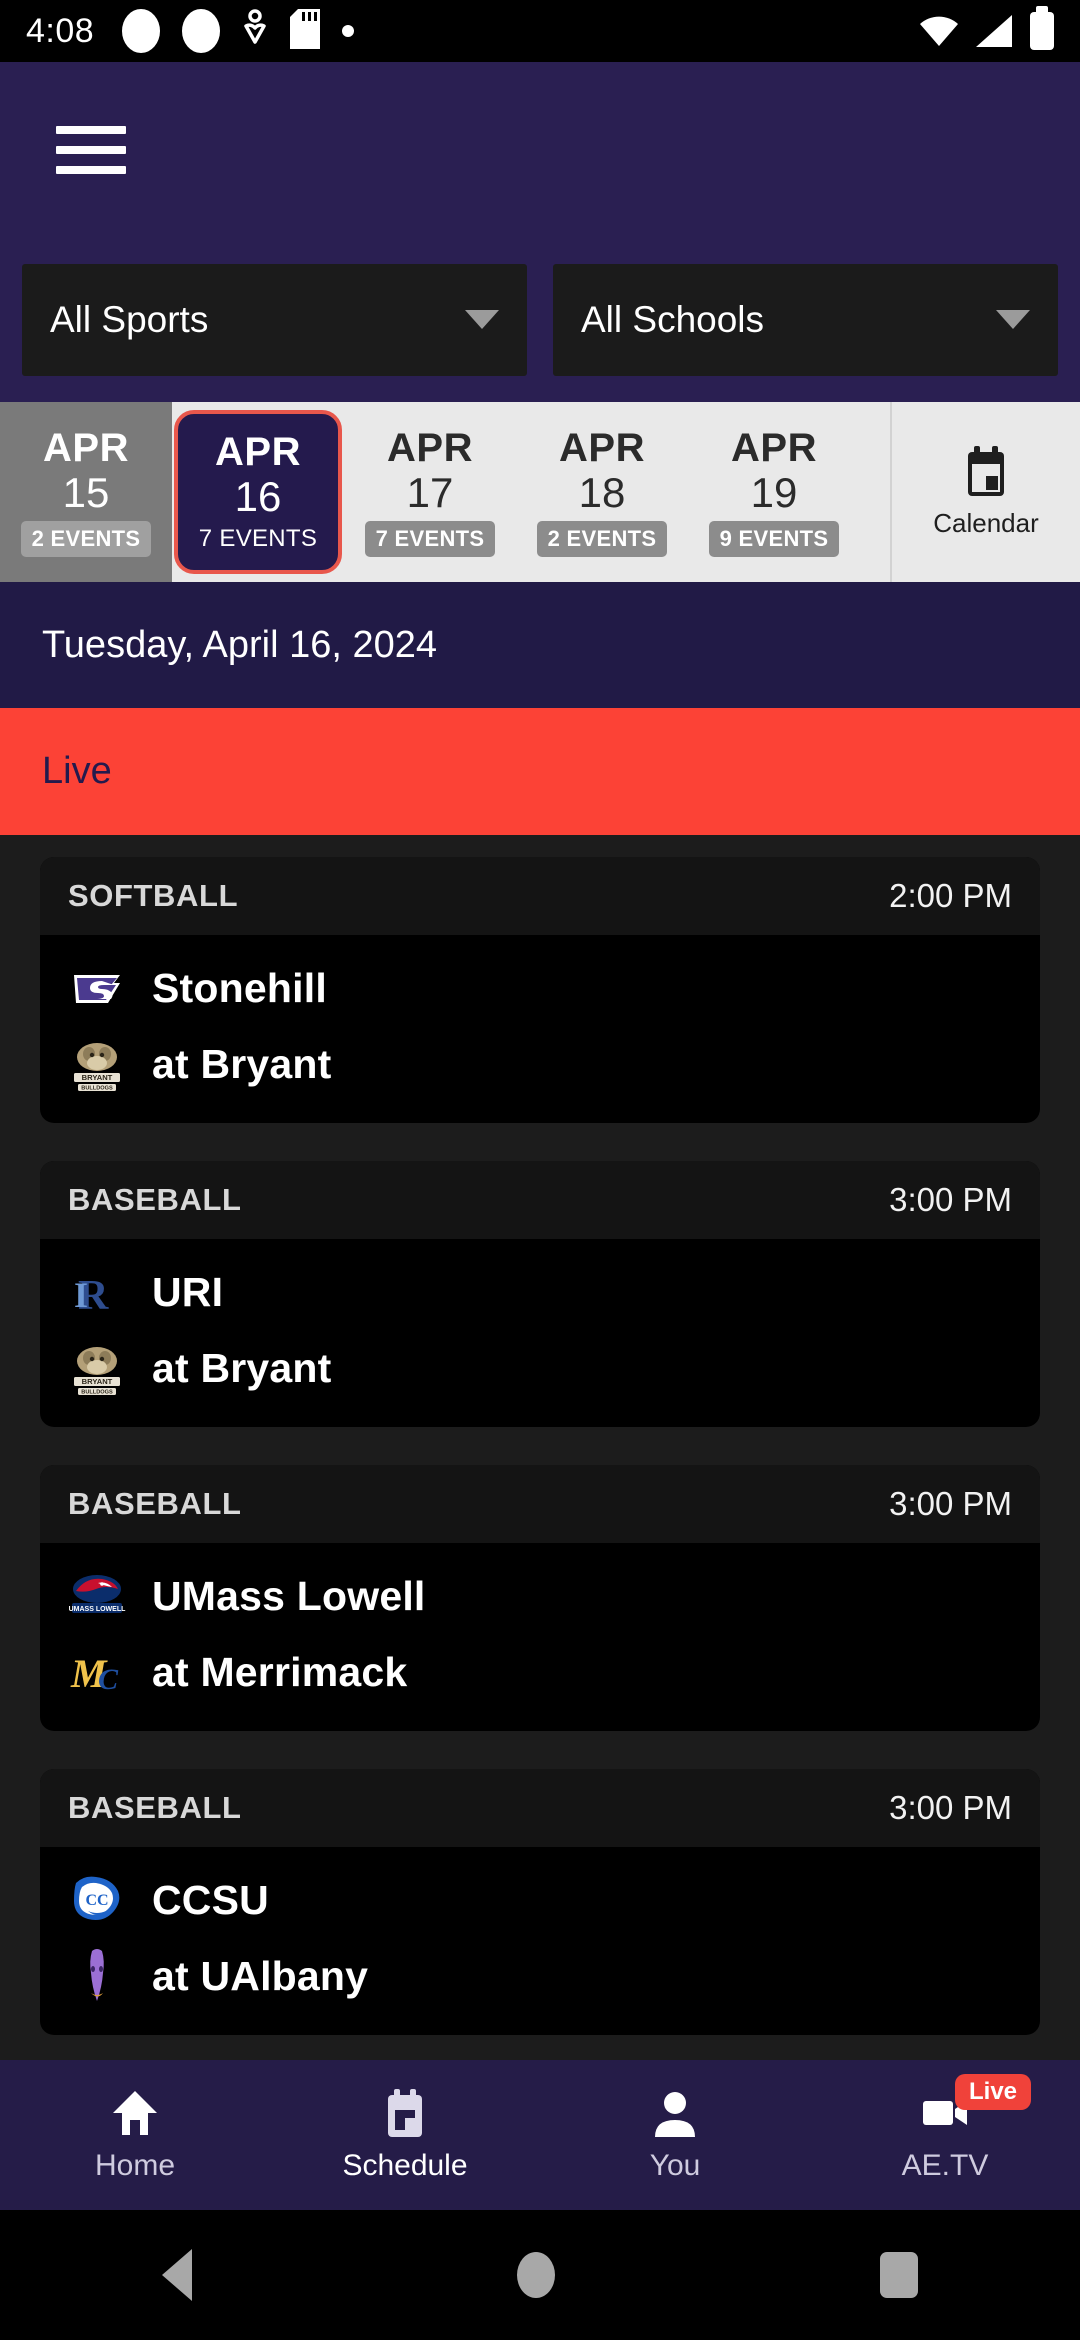 This screenshot has width=1080, height=2340. Describe the element at coordinates (289, 1595) in the screenshot. I see `away-team-name: UMass Lowell` at that location.